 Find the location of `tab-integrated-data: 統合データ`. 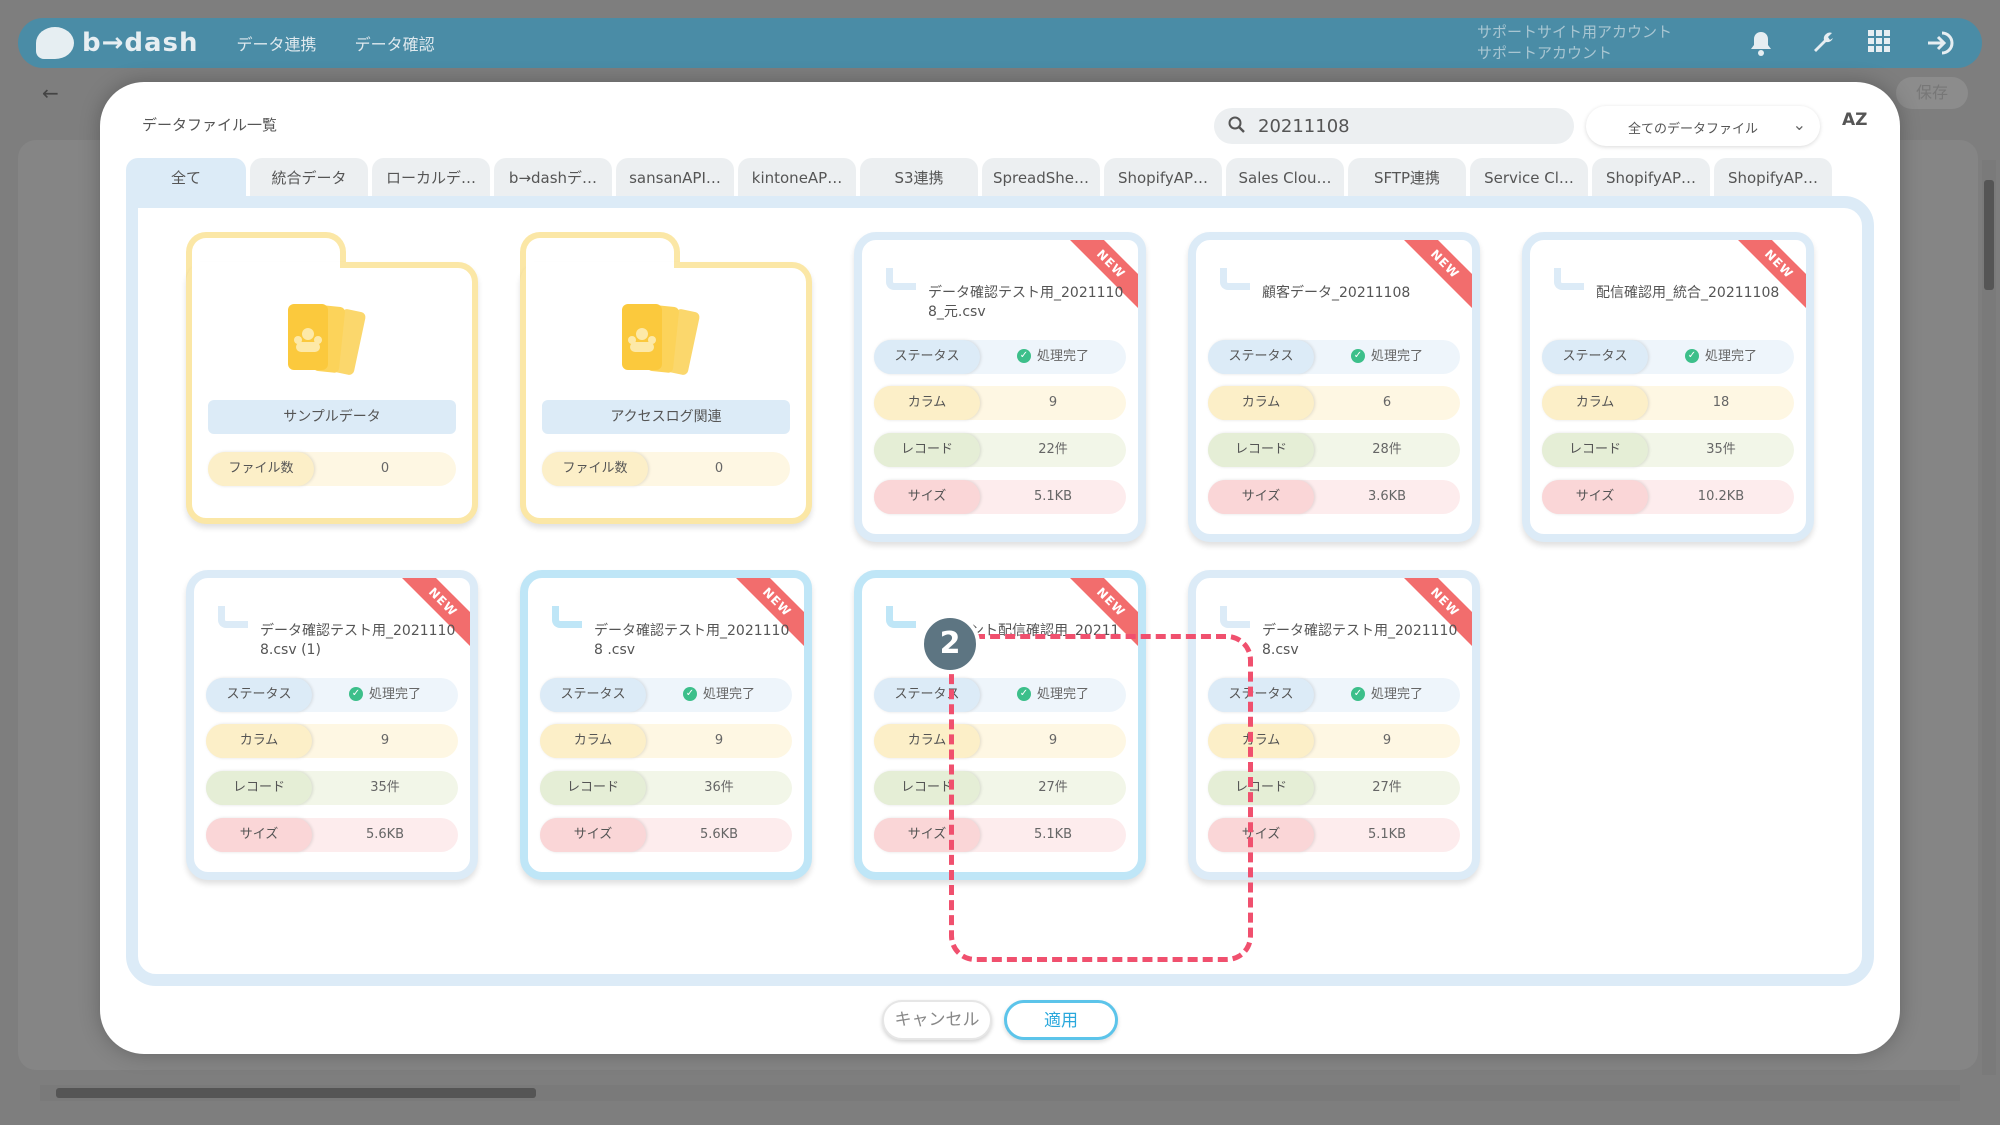

tab-integrated-data: 統合データ is located at coordinates (309, 178).